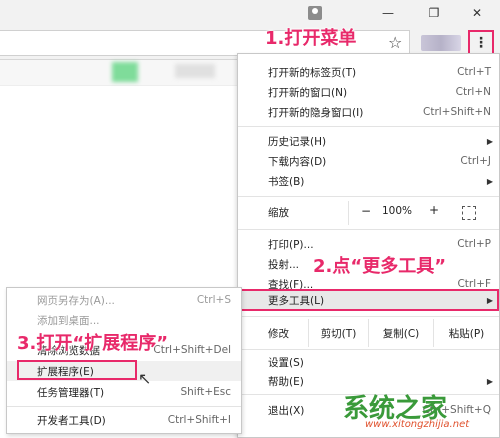 The height and width of the screenshot is (438, 500). Describe the element at coordinates (434, 210) in the screenshot. I see `zoom-in-button: +` at that location.